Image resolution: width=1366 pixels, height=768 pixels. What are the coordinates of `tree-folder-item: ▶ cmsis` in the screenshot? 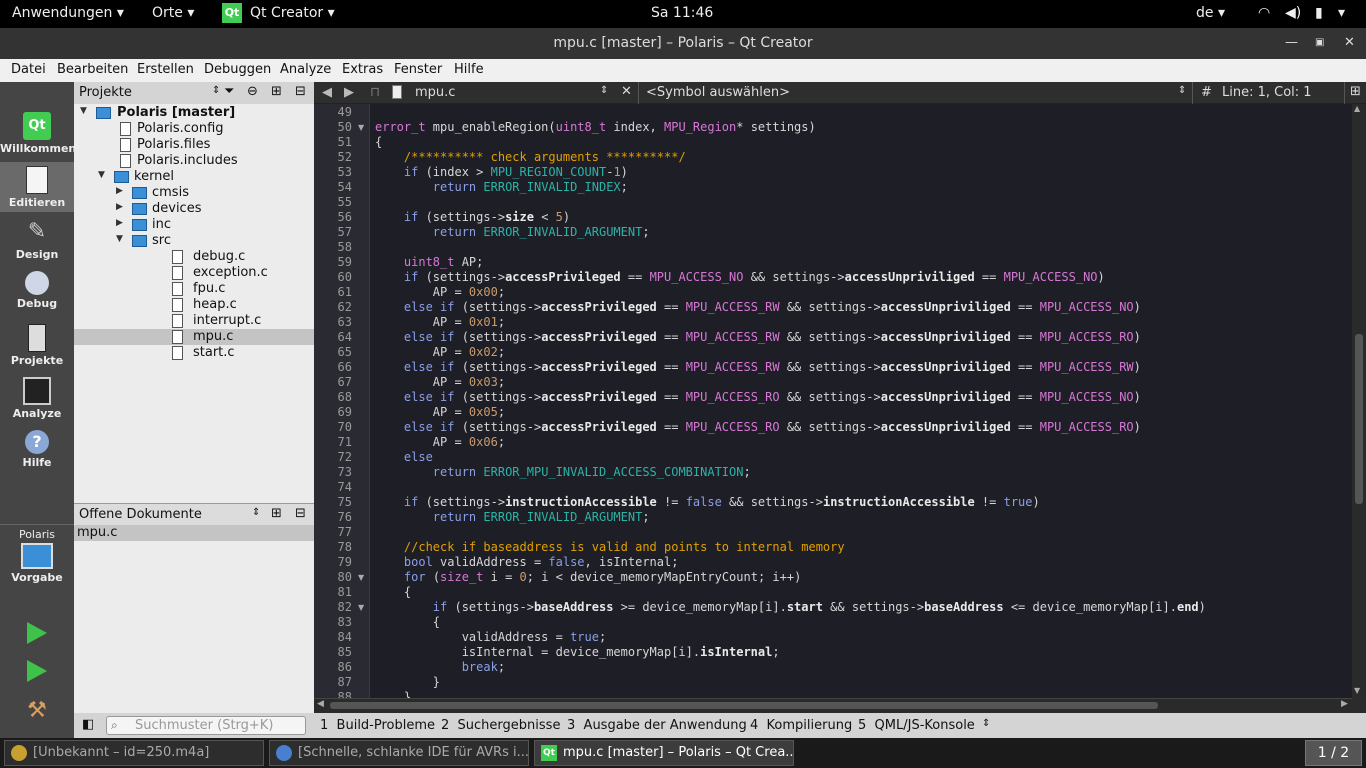 It's located at (194, 193).